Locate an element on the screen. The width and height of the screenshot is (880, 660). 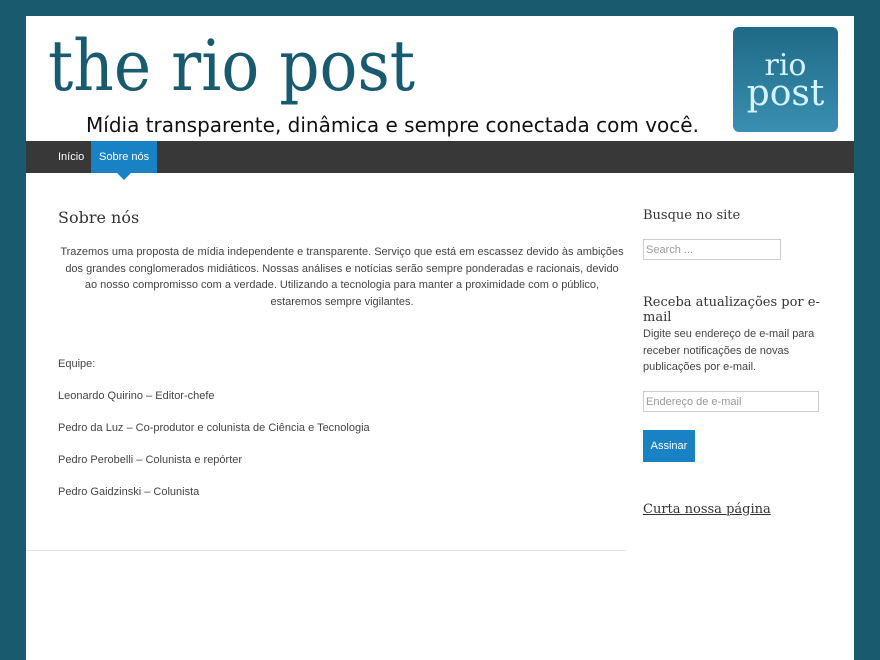
team-member: Pedro Gaidzinski – Colunista is located at coordinates (129, 492).